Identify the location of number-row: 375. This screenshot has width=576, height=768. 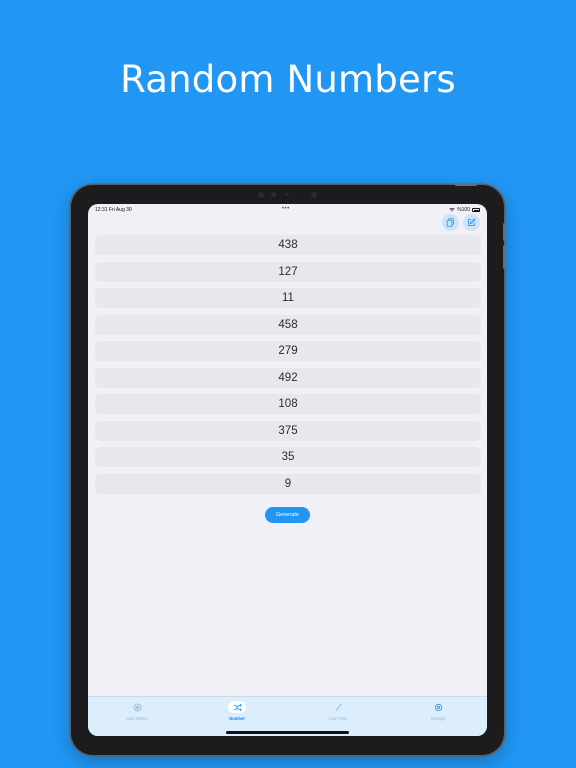
(288, 430).